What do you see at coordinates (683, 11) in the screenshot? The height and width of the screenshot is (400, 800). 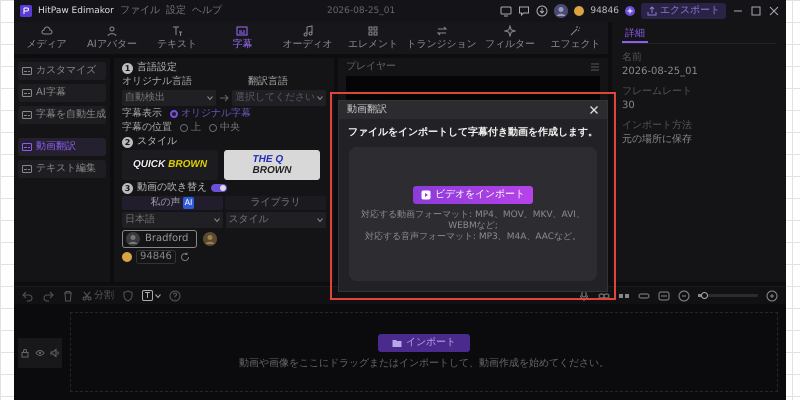 I see `export-button: エクスポート` at bounding box center [683, 11].